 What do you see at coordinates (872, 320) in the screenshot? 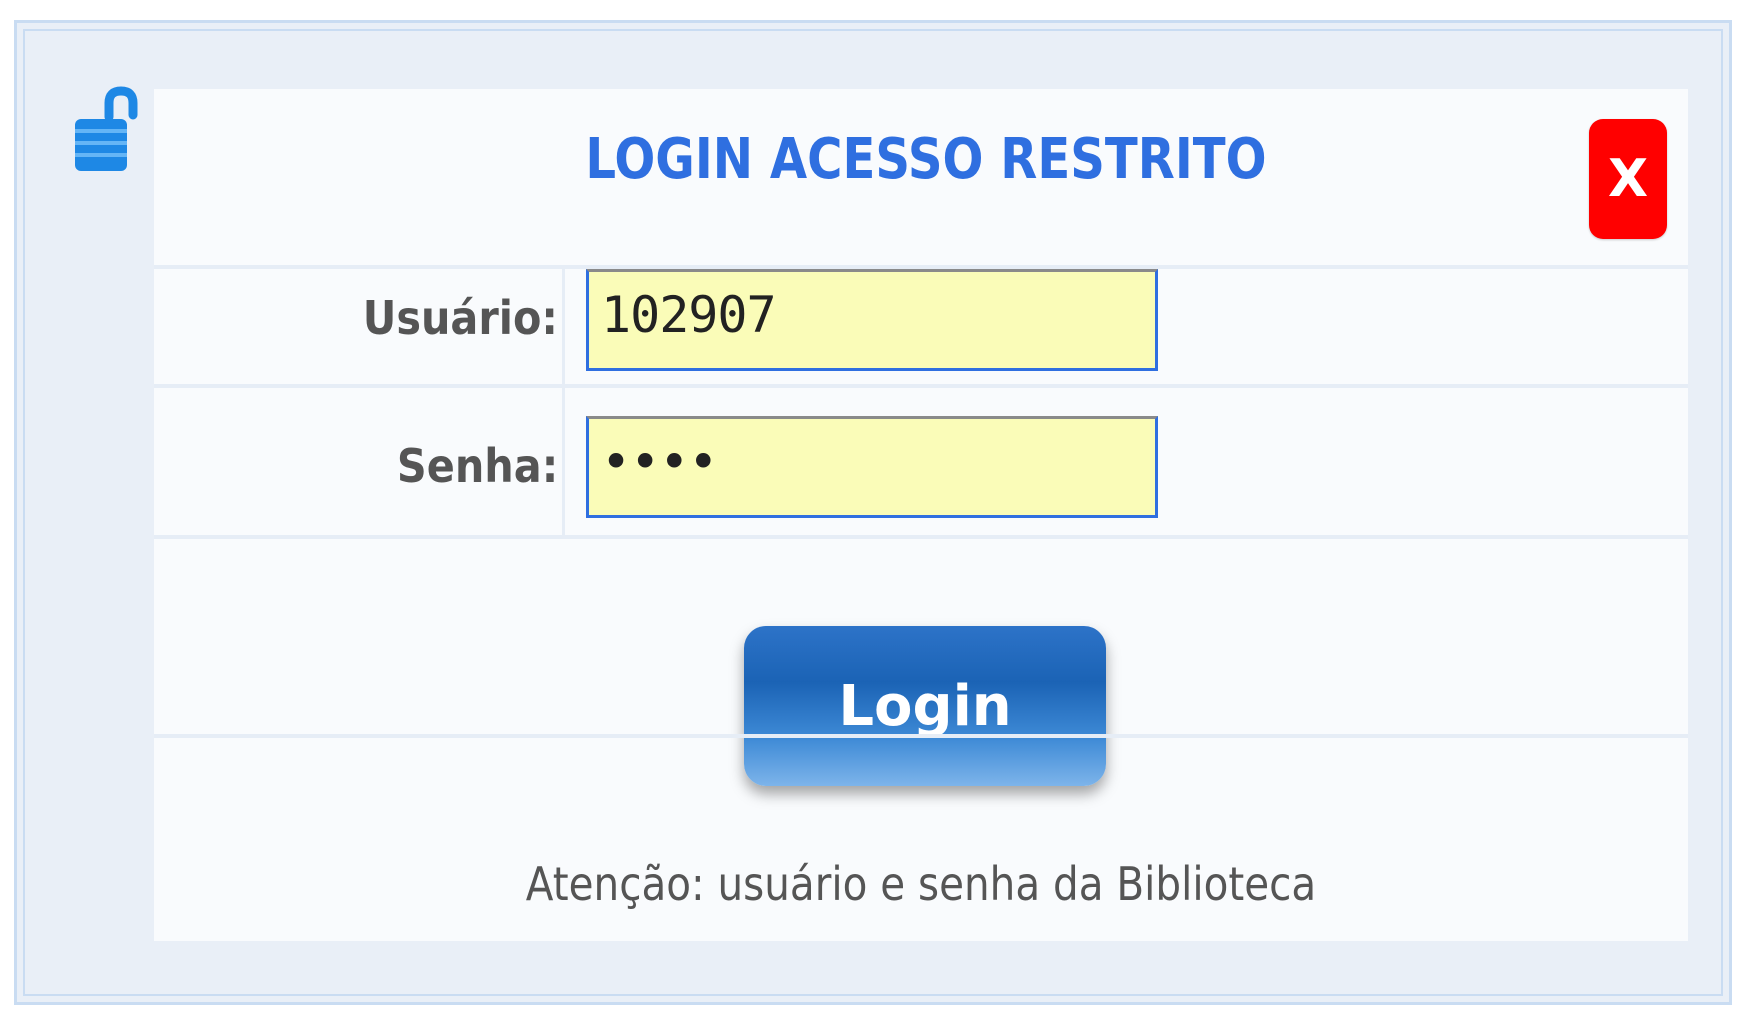
I see `username-input: 102907` at bounding box center [872, 320].